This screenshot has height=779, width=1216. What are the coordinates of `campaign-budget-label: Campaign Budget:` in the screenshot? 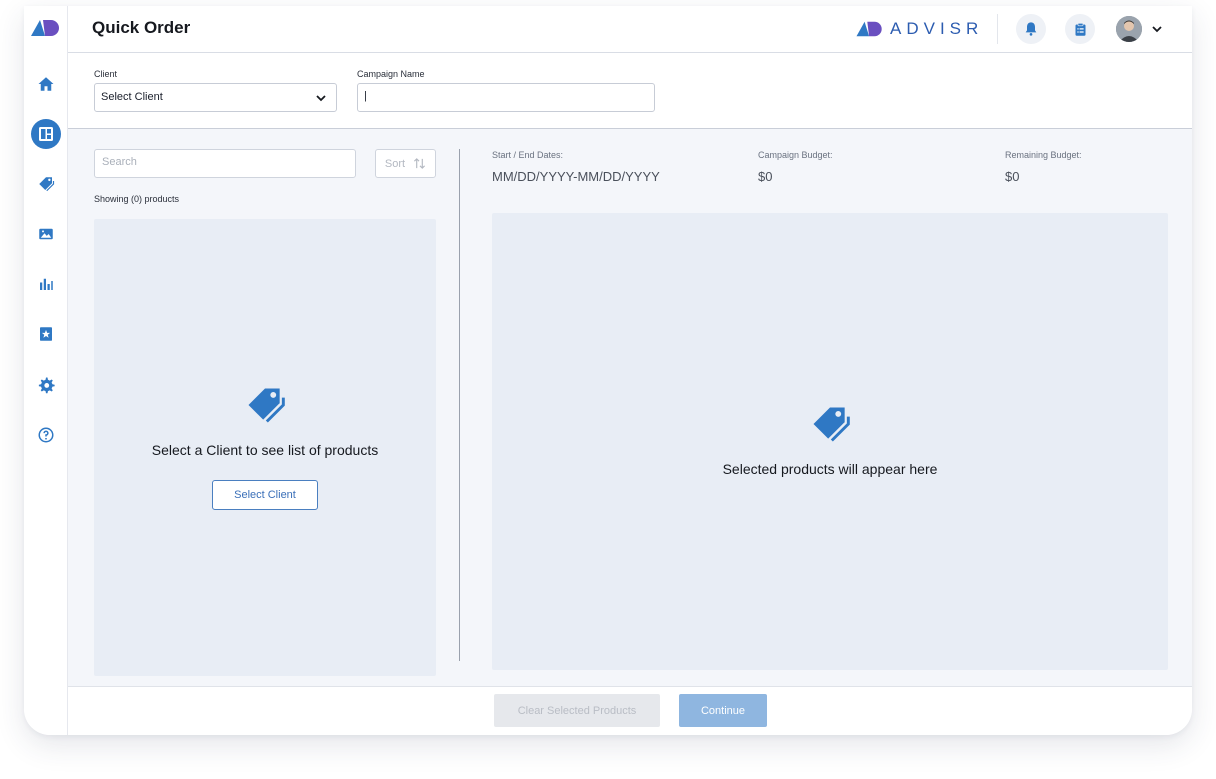 It's located at (795, 155).